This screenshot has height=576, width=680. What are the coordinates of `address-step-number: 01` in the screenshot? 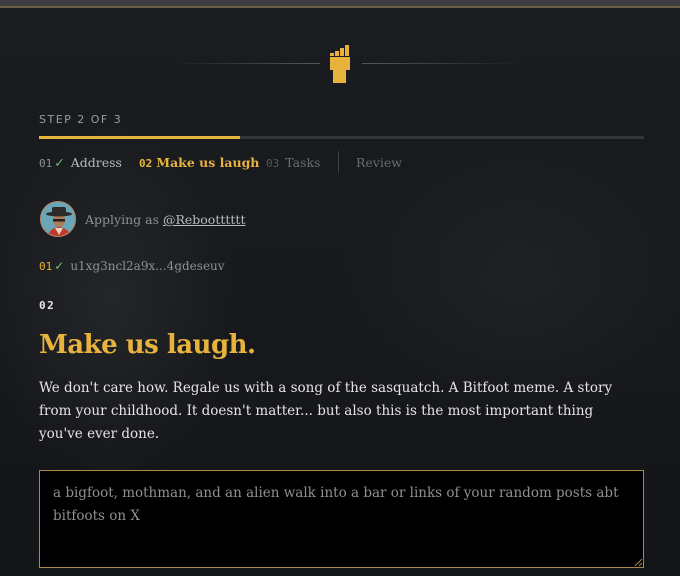 It's located at (46, 266).